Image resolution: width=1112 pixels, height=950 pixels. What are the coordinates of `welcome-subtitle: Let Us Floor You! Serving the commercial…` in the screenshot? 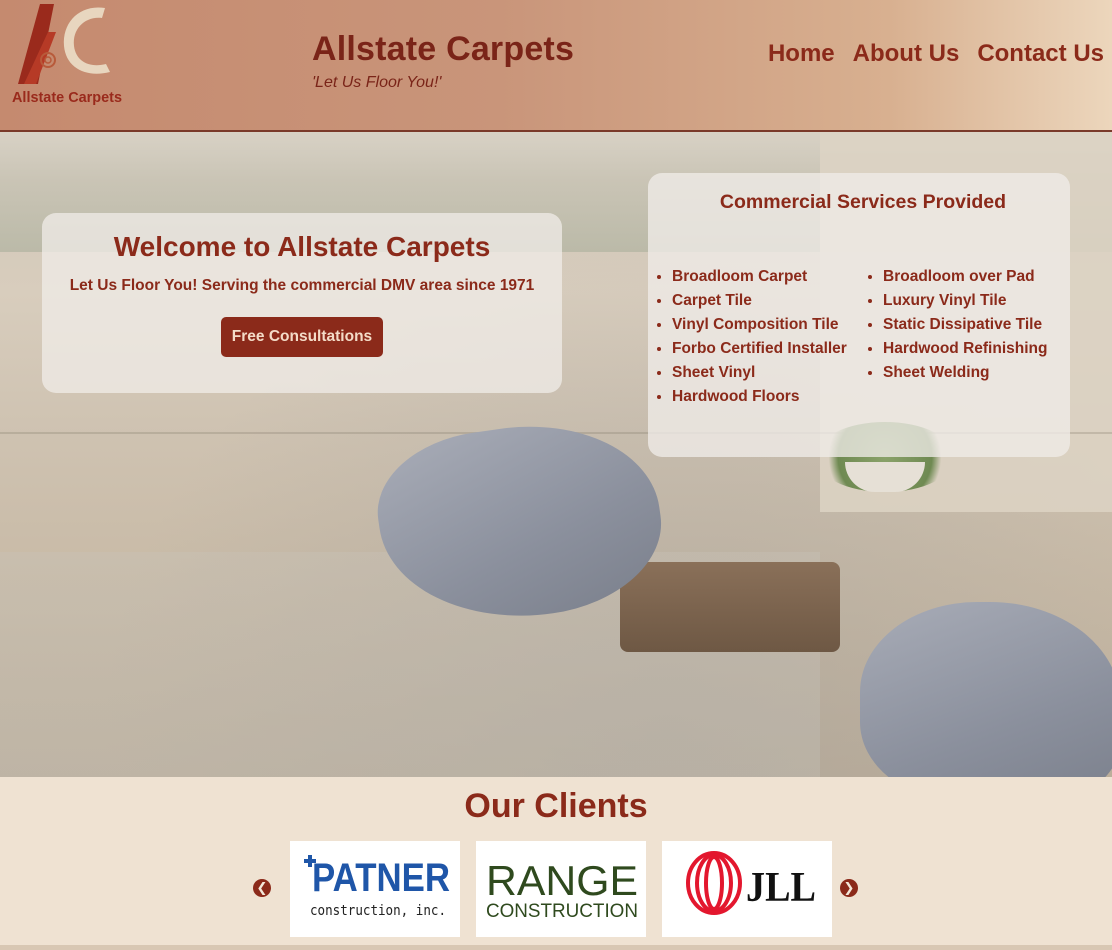 It's located at (302, 285).